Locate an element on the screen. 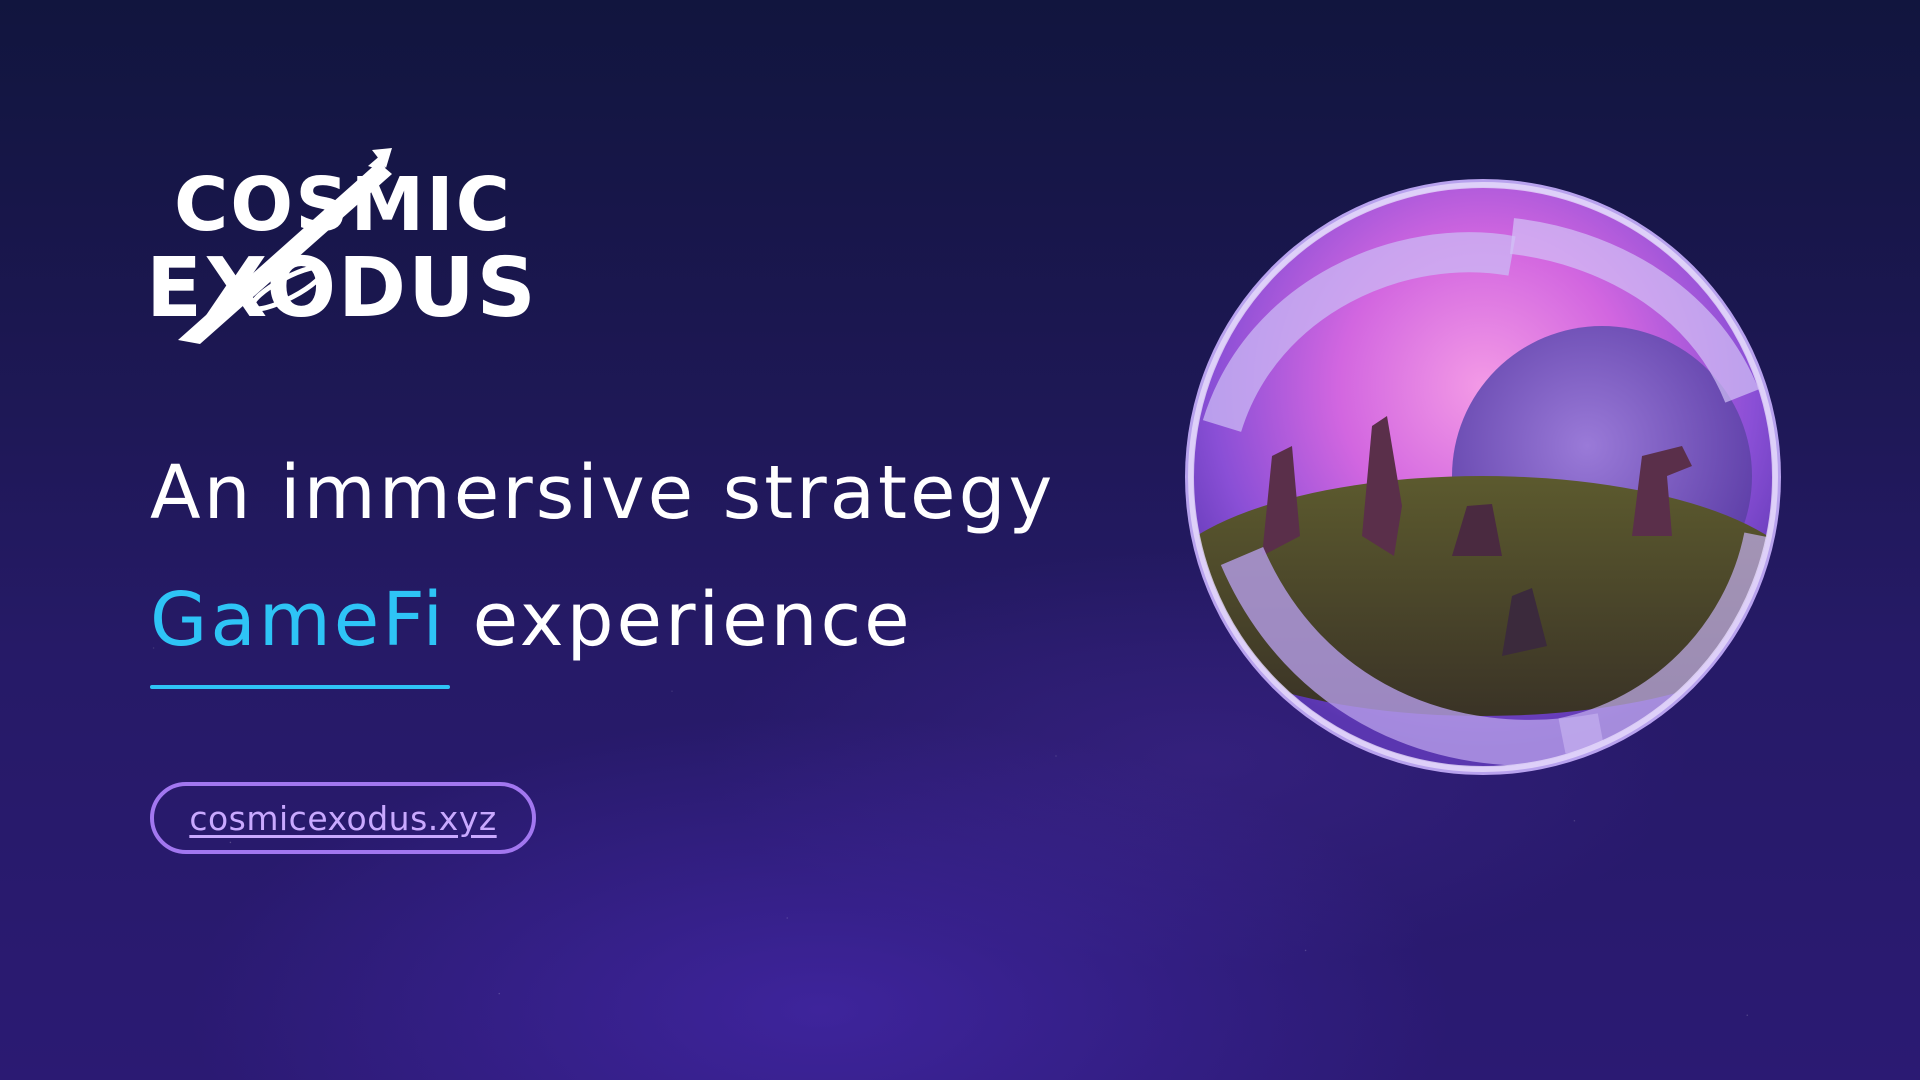 The width and height of the screenshot is (1920, 1080). logo-line-exodus: EXODUS is located at coordinates (342, 288).